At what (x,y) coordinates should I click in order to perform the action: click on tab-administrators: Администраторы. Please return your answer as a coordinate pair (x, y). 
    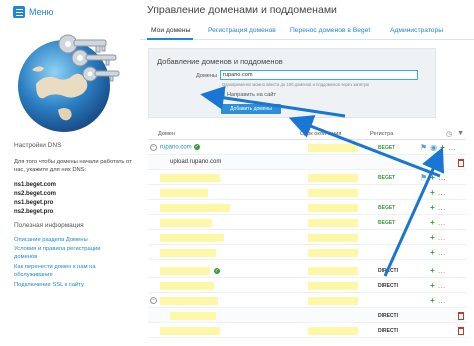
    Looking at the image, I should click on (416, 30).